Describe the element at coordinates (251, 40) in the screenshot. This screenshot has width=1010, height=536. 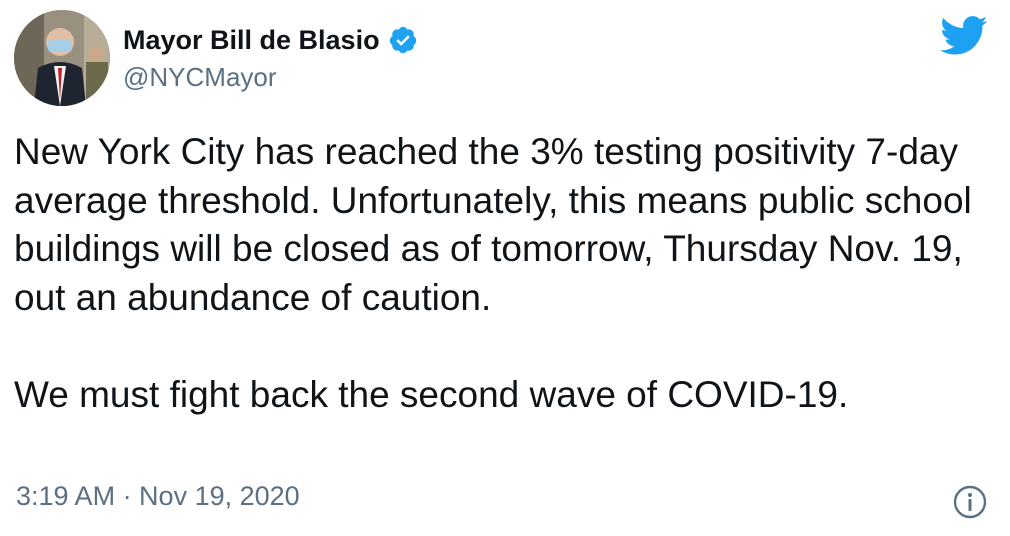
I see `author-display-name: Mayor Bill de Blasio` at that location.